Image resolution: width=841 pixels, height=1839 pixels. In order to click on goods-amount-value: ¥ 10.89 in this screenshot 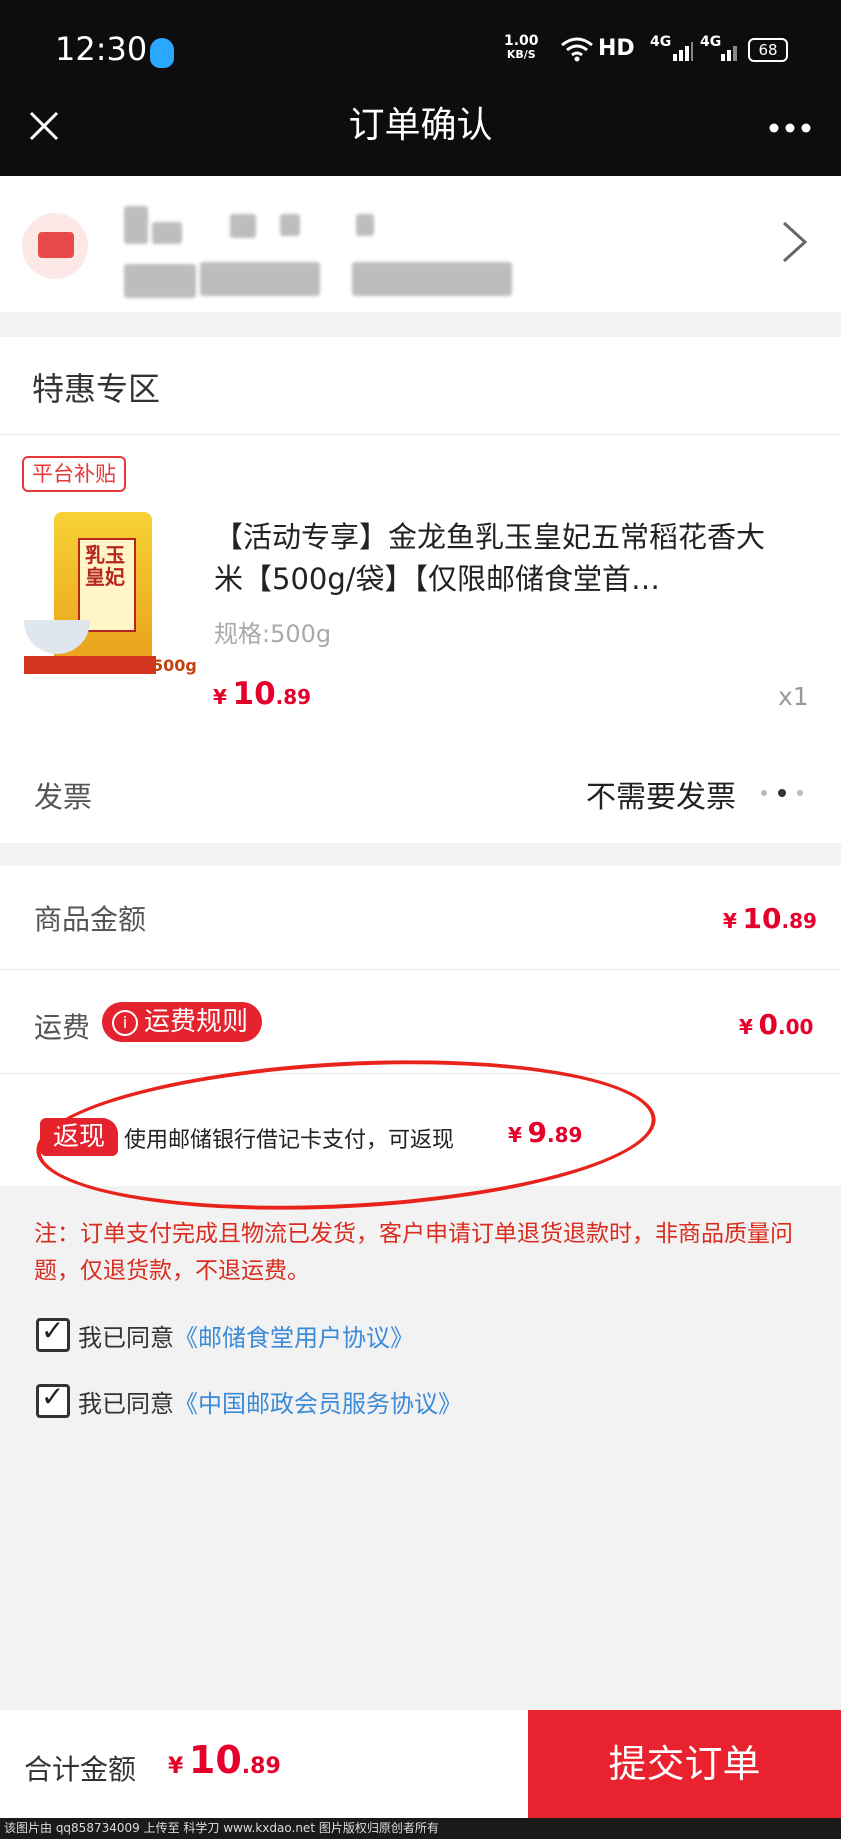, I will do `click(770, 918)`.